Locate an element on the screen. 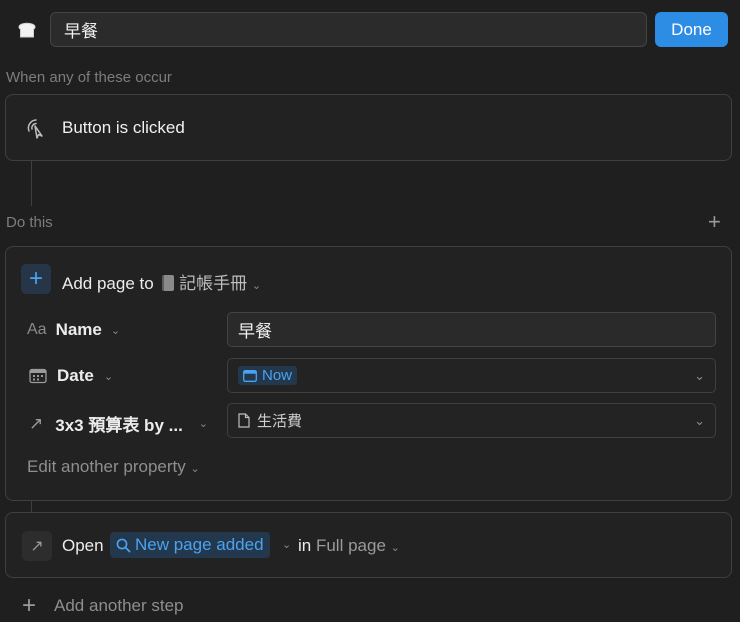  date-now-chip: Now is located at coordinates (268, 375).